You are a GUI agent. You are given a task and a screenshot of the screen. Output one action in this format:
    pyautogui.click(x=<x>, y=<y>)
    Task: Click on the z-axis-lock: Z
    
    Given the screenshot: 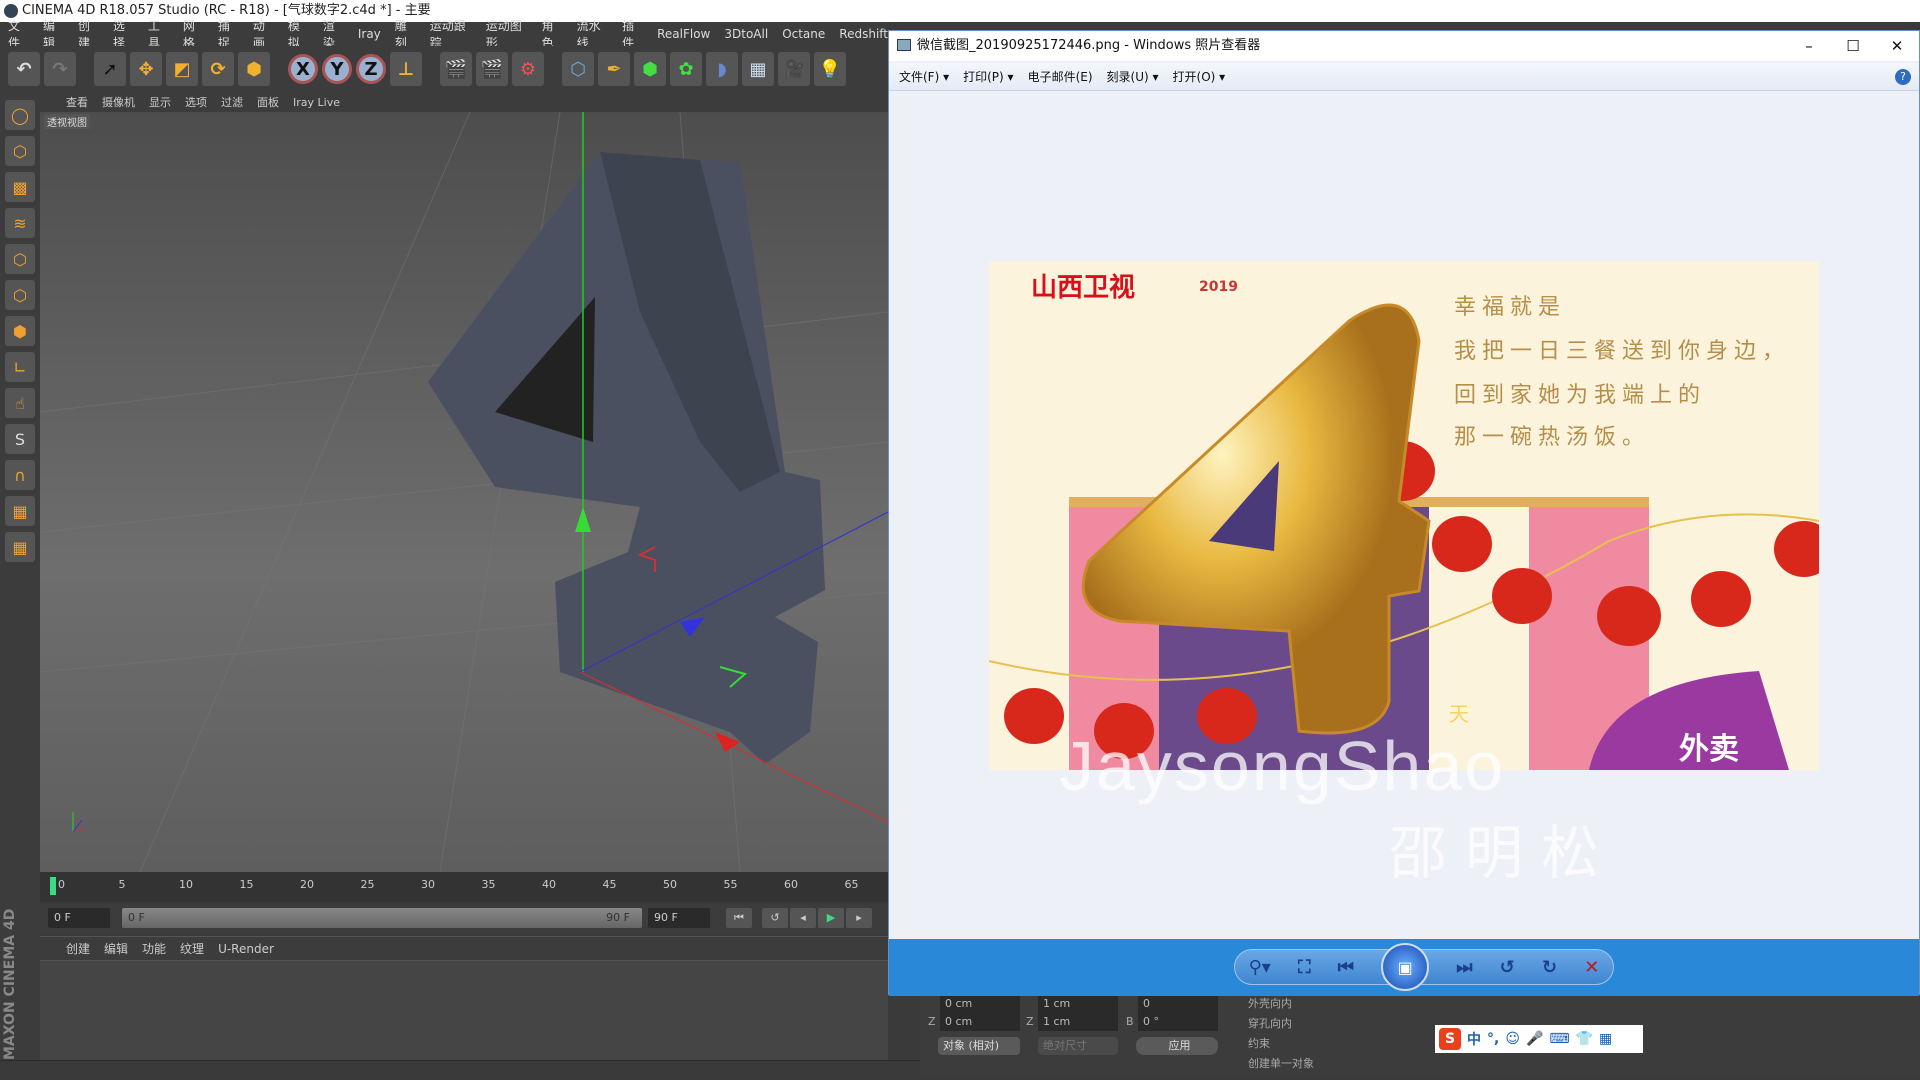 What is the action you would take?
    pyautogui.click(x=371, y=69)
    